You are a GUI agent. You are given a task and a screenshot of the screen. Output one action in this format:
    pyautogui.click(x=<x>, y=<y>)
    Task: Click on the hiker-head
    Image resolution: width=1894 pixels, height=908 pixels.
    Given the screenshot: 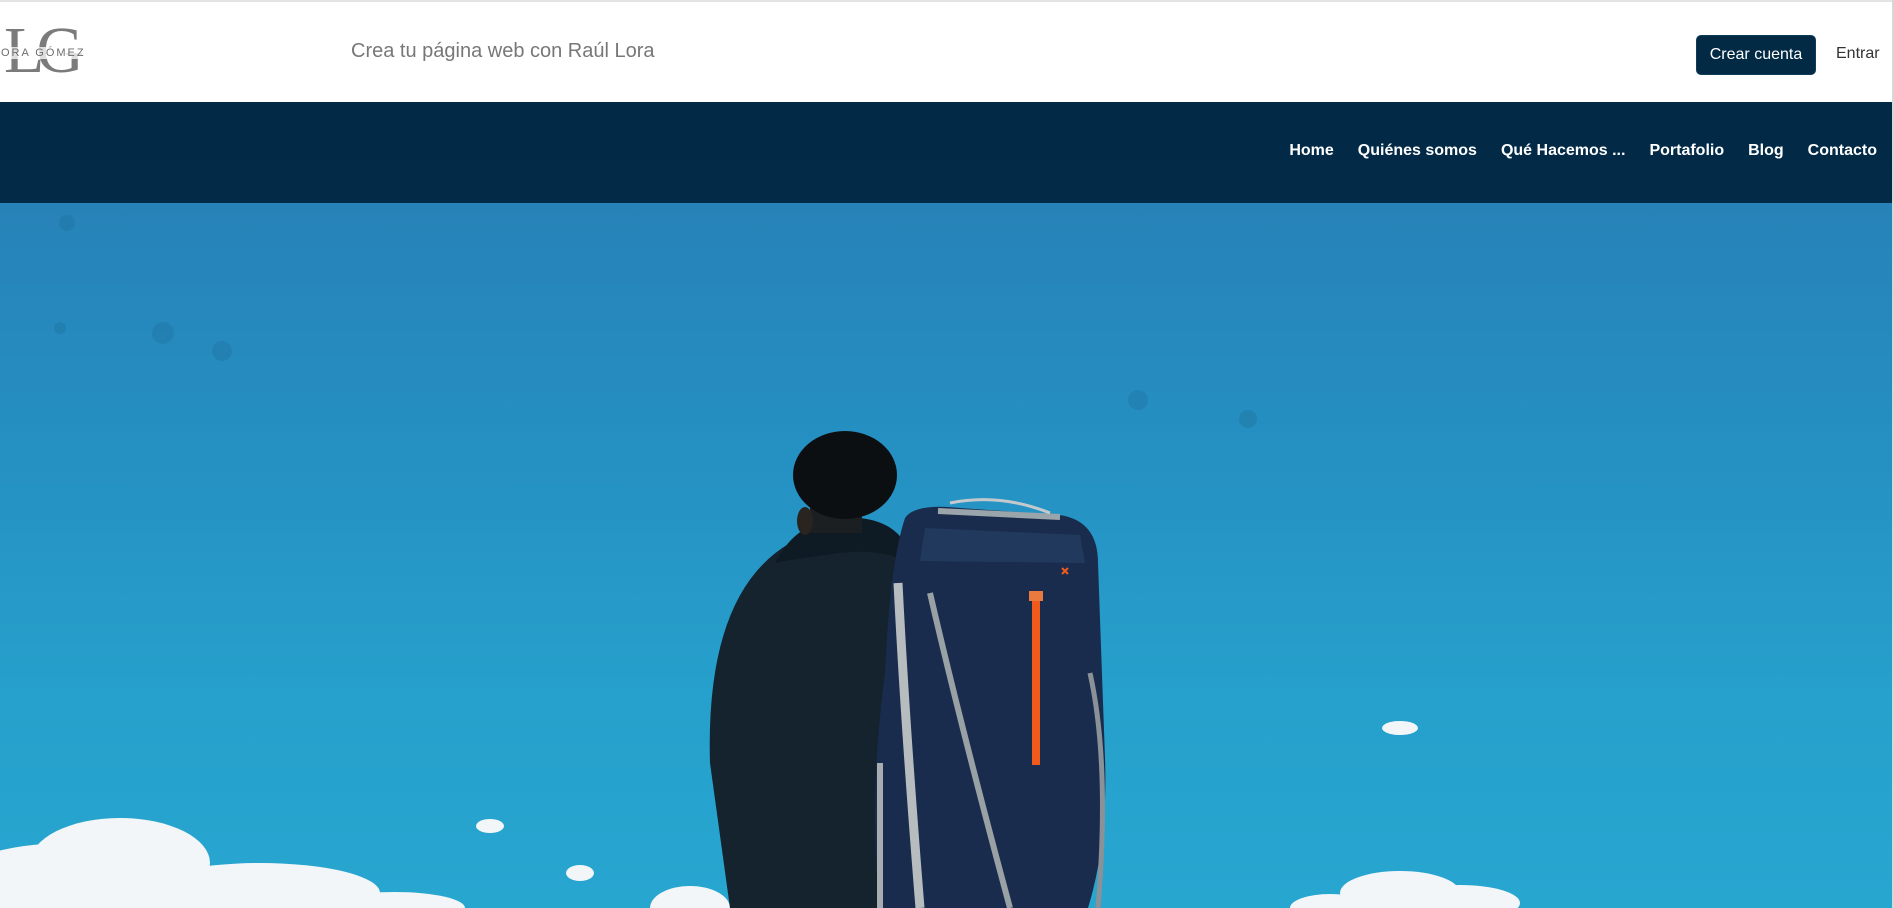 What is the action you would take?
    pyautogui.click(x=845, y=475)
    